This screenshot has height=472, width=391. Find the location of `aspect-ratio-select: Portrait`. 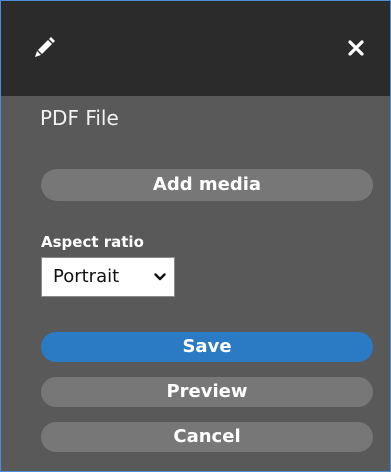

aspect-ratio-select: Portrait is located at coordinates (108, 277).